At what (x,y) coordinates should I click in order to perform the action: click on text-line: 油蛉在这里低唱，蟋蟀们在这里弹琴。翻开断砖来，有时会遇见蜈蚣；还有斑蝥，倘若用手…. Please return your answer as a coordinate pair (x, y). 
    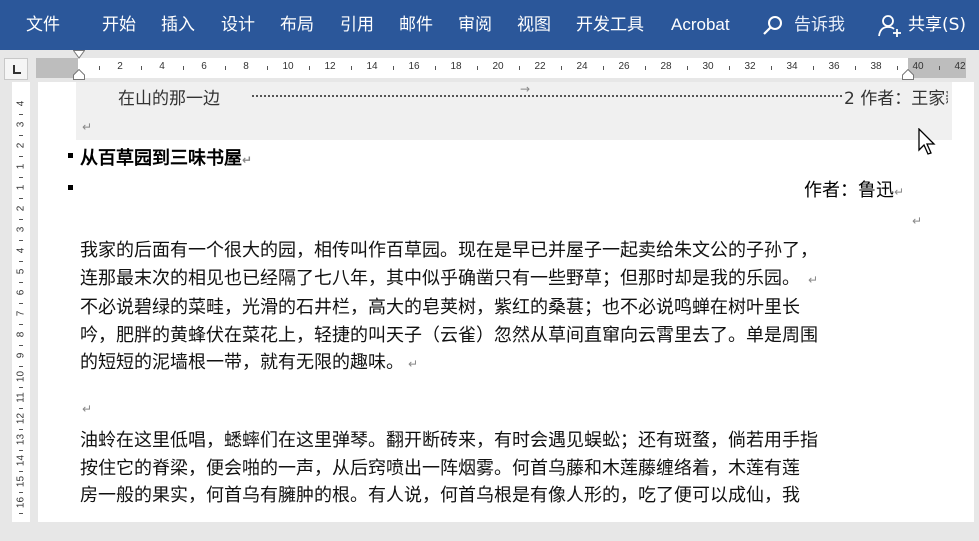
    Looking at the image, I should click on (449, 440).